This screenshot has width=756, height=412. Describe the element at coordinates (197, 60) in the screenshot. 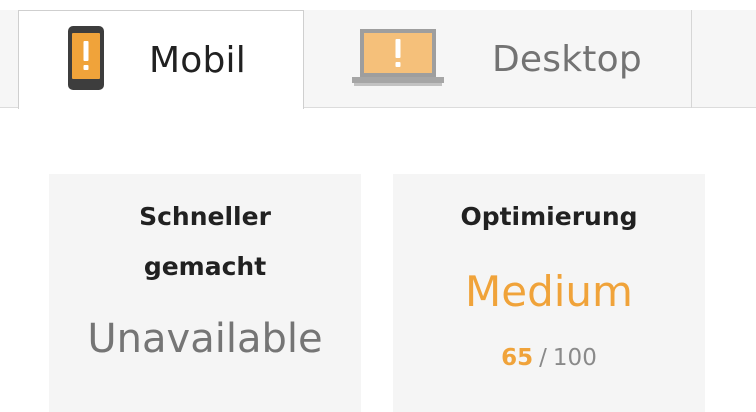

I see `tab-mobile-label: Mobil` at that location.